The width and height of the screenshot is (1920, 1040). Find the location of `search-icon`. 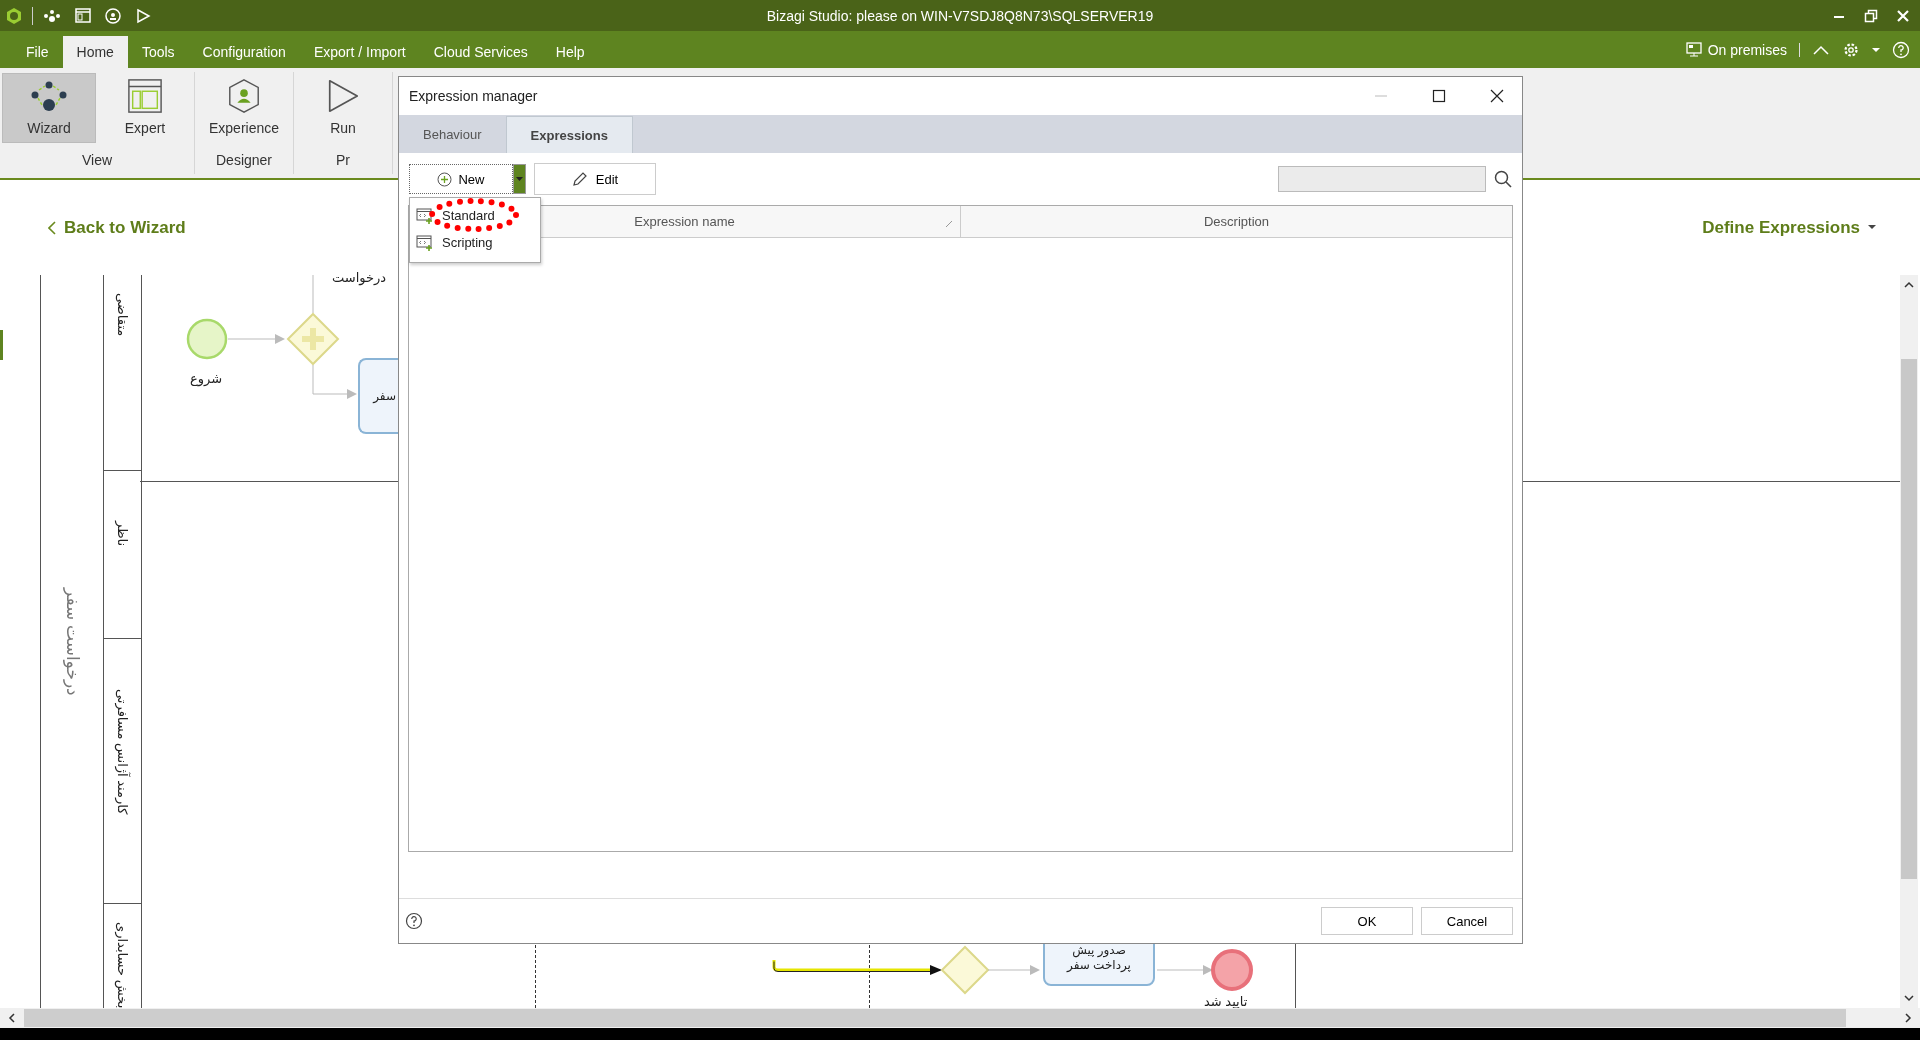

search-icon is located at coordinates (1503, 179).